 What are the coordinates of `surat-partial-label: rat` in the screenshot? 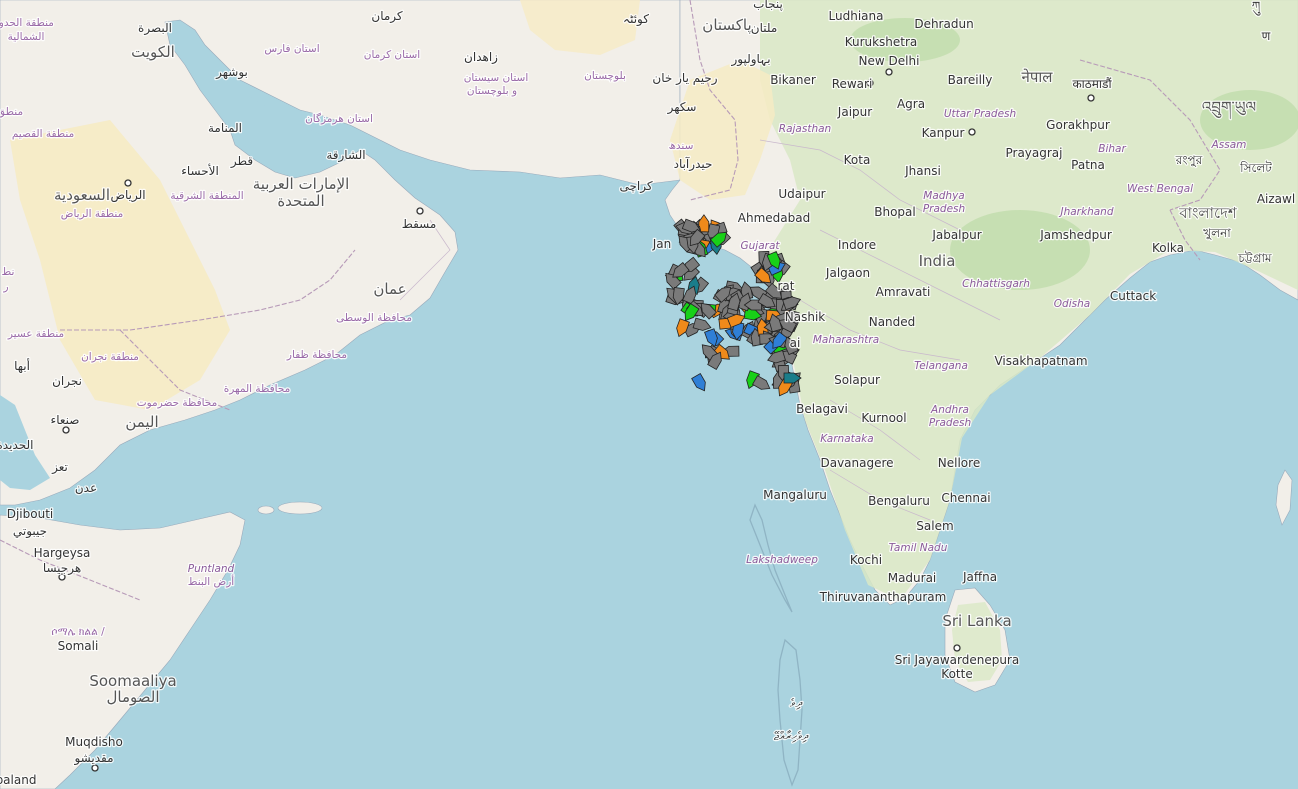 It's located at (786, 286).